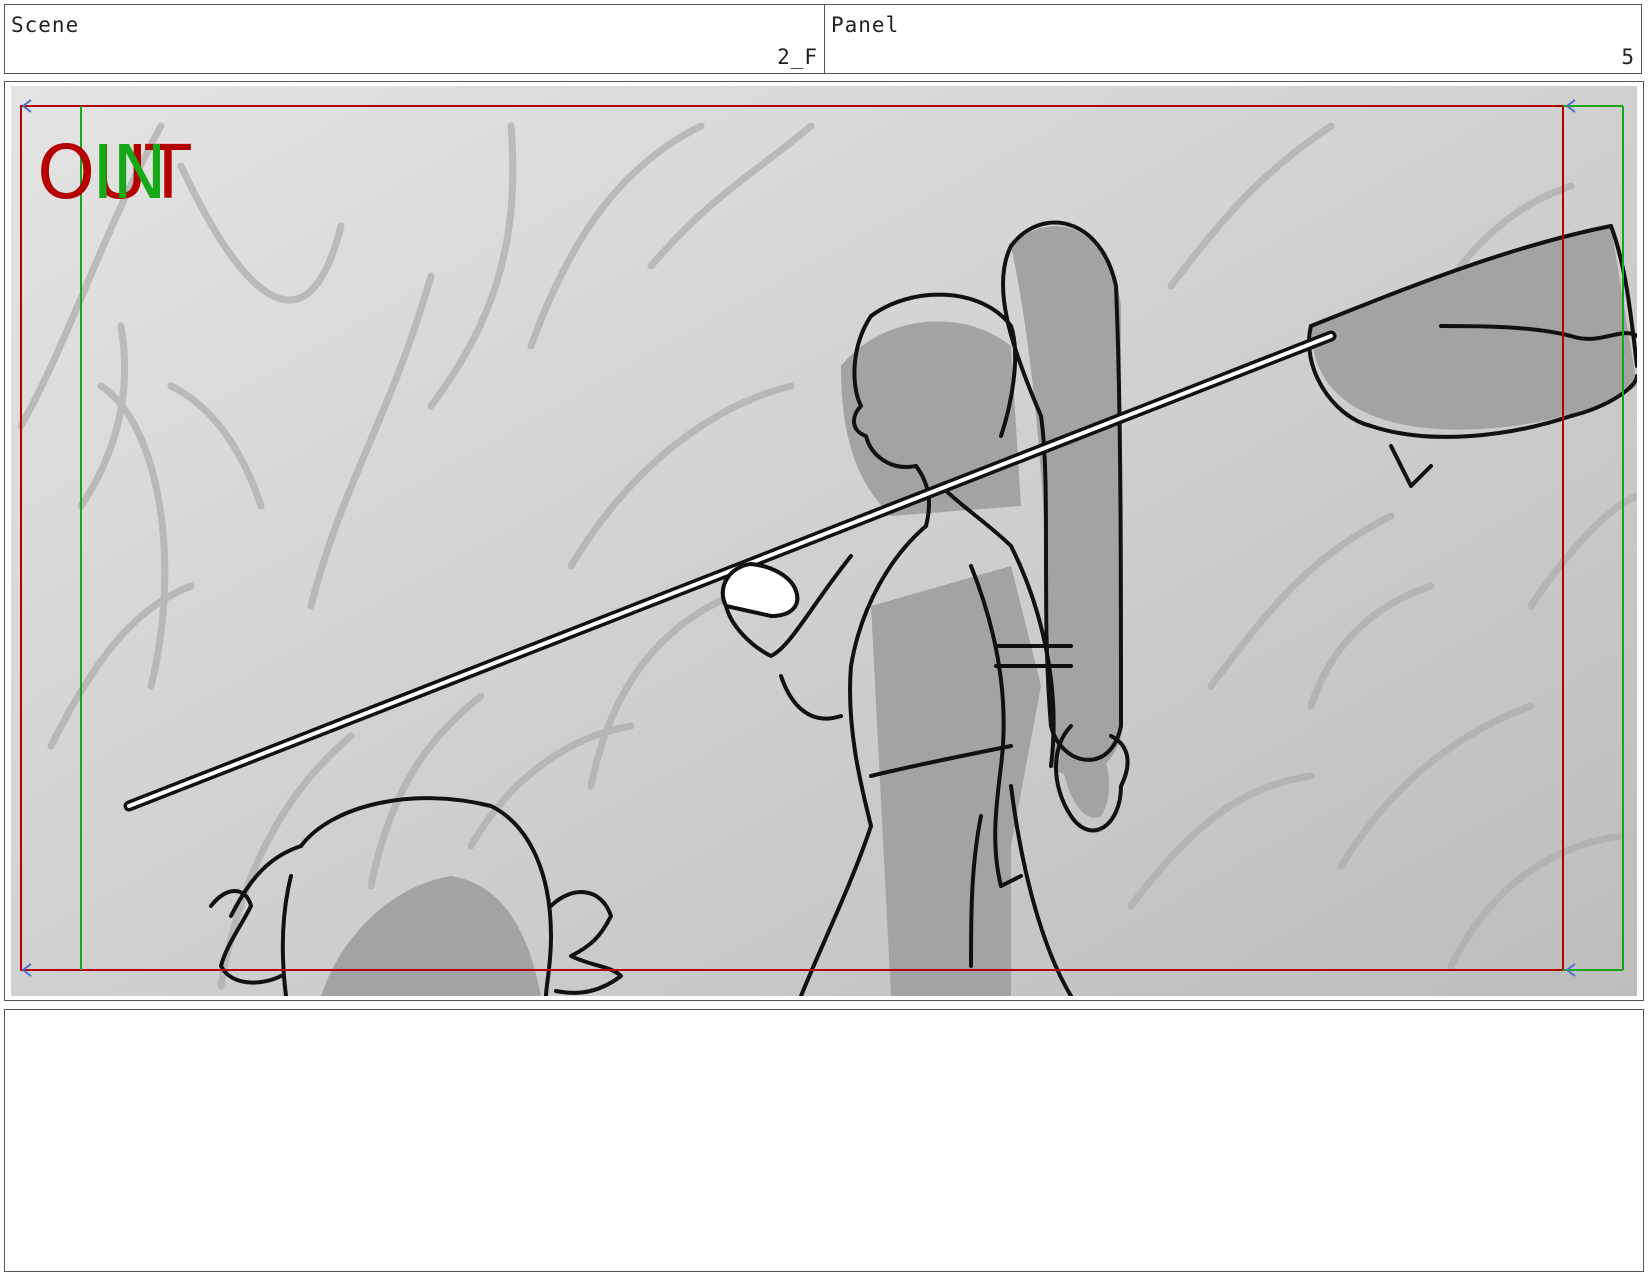 The image size is (1648, 1276). What do you see at coordinates (865, 25) in the screenshot?
I see `panel-label: Panel` at bounding box center [865, 25].